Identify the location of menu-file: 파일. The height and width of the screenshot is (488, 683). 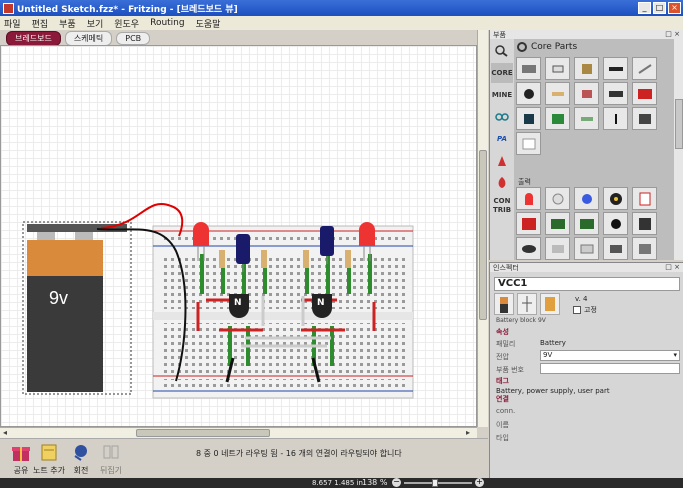
(12, 23).